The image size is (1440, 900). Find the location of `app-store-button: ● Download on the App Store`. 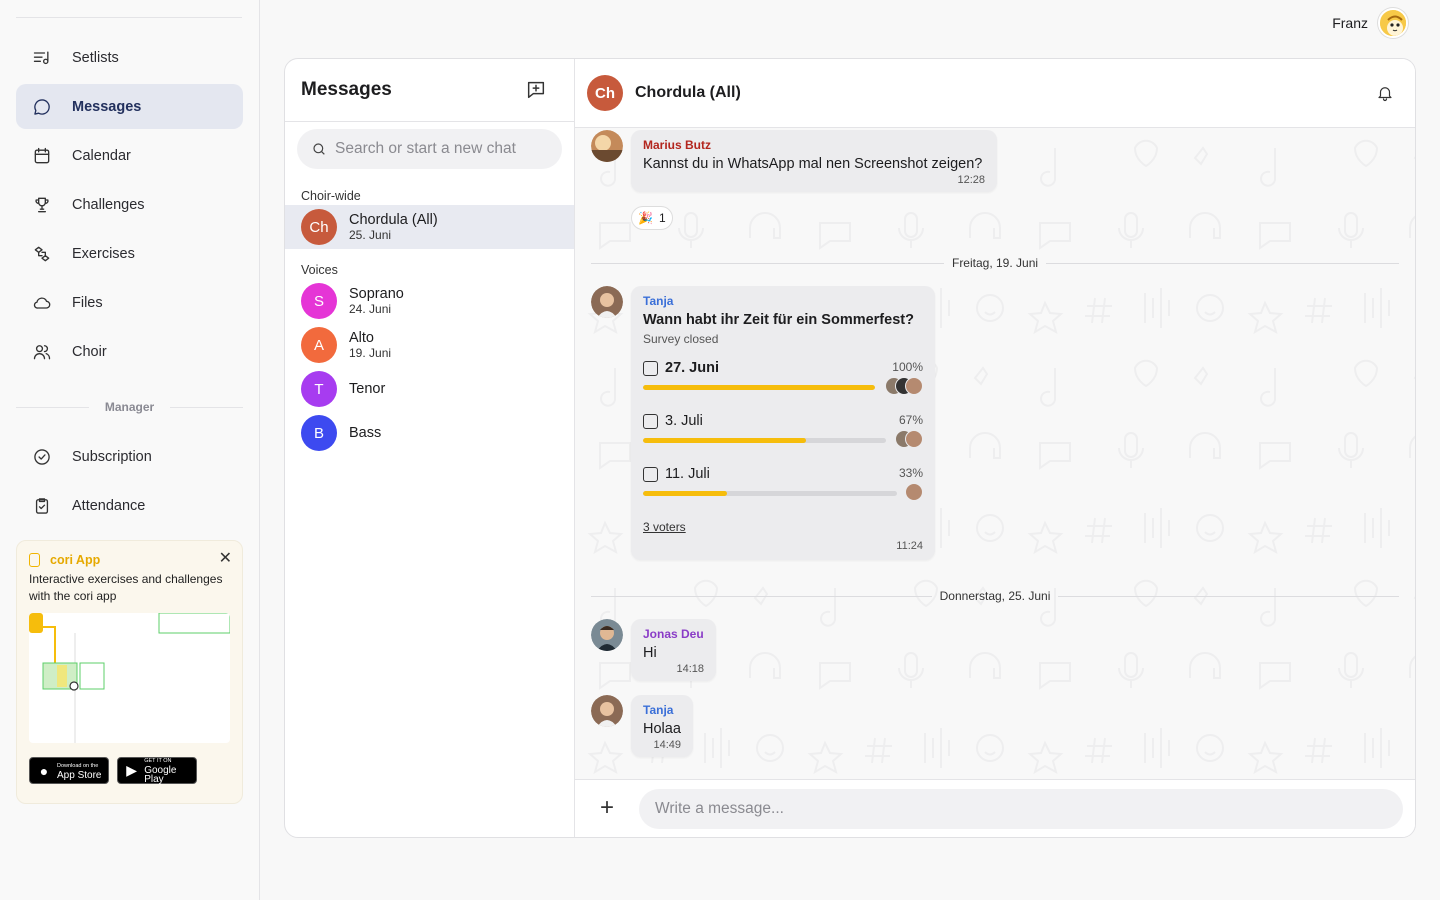

app-store-button: ● Download on the App Store is located at coordinates (69, 770).